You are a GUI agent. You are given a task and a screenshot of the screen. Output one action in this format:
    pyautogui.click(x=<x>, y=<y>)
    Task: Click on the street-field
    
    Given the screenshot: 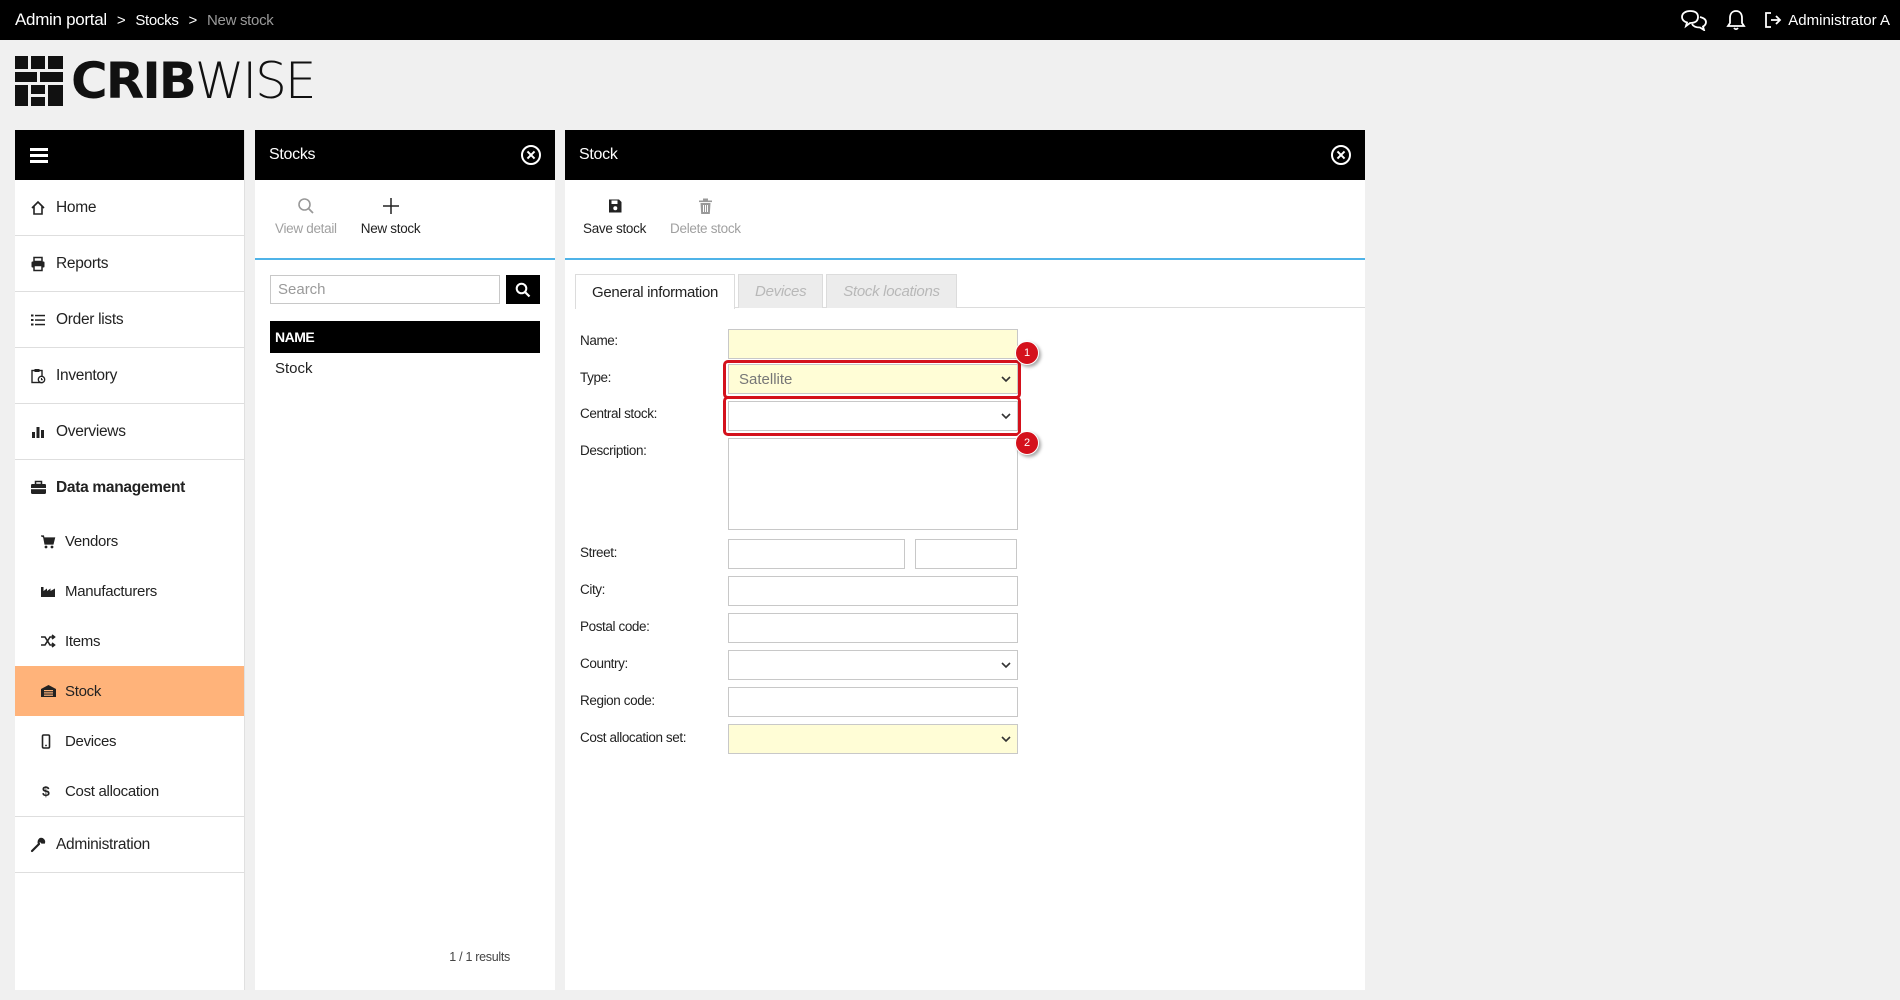 What is the action you would take?
    pyautogui.click(x=816, y=554)
    